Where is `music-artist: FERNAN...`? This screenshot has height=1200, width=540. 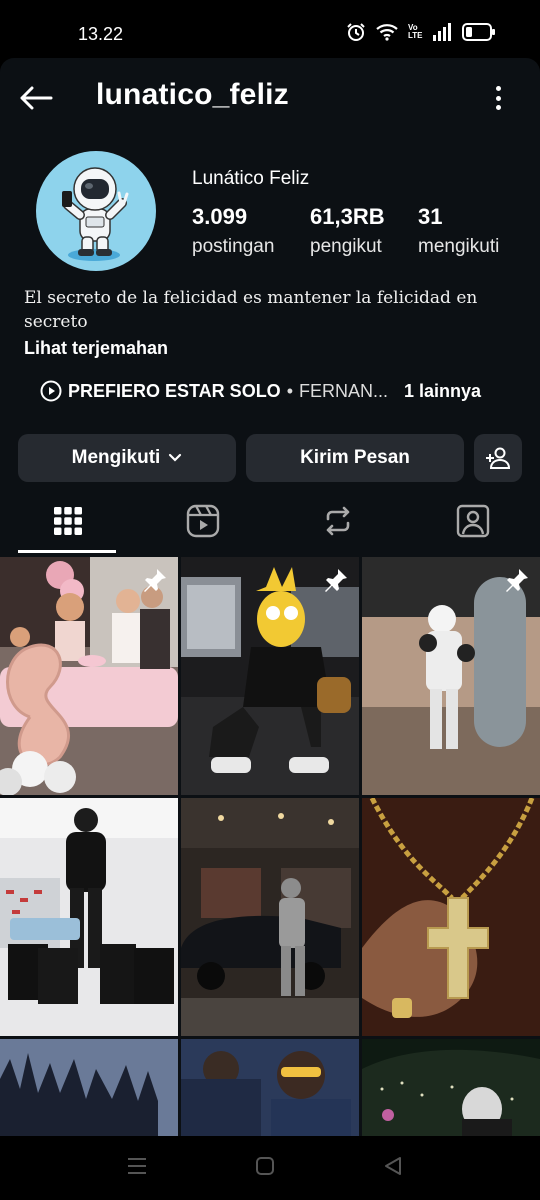 music-artist: FERNAN... is located at coordinates (344, 390).